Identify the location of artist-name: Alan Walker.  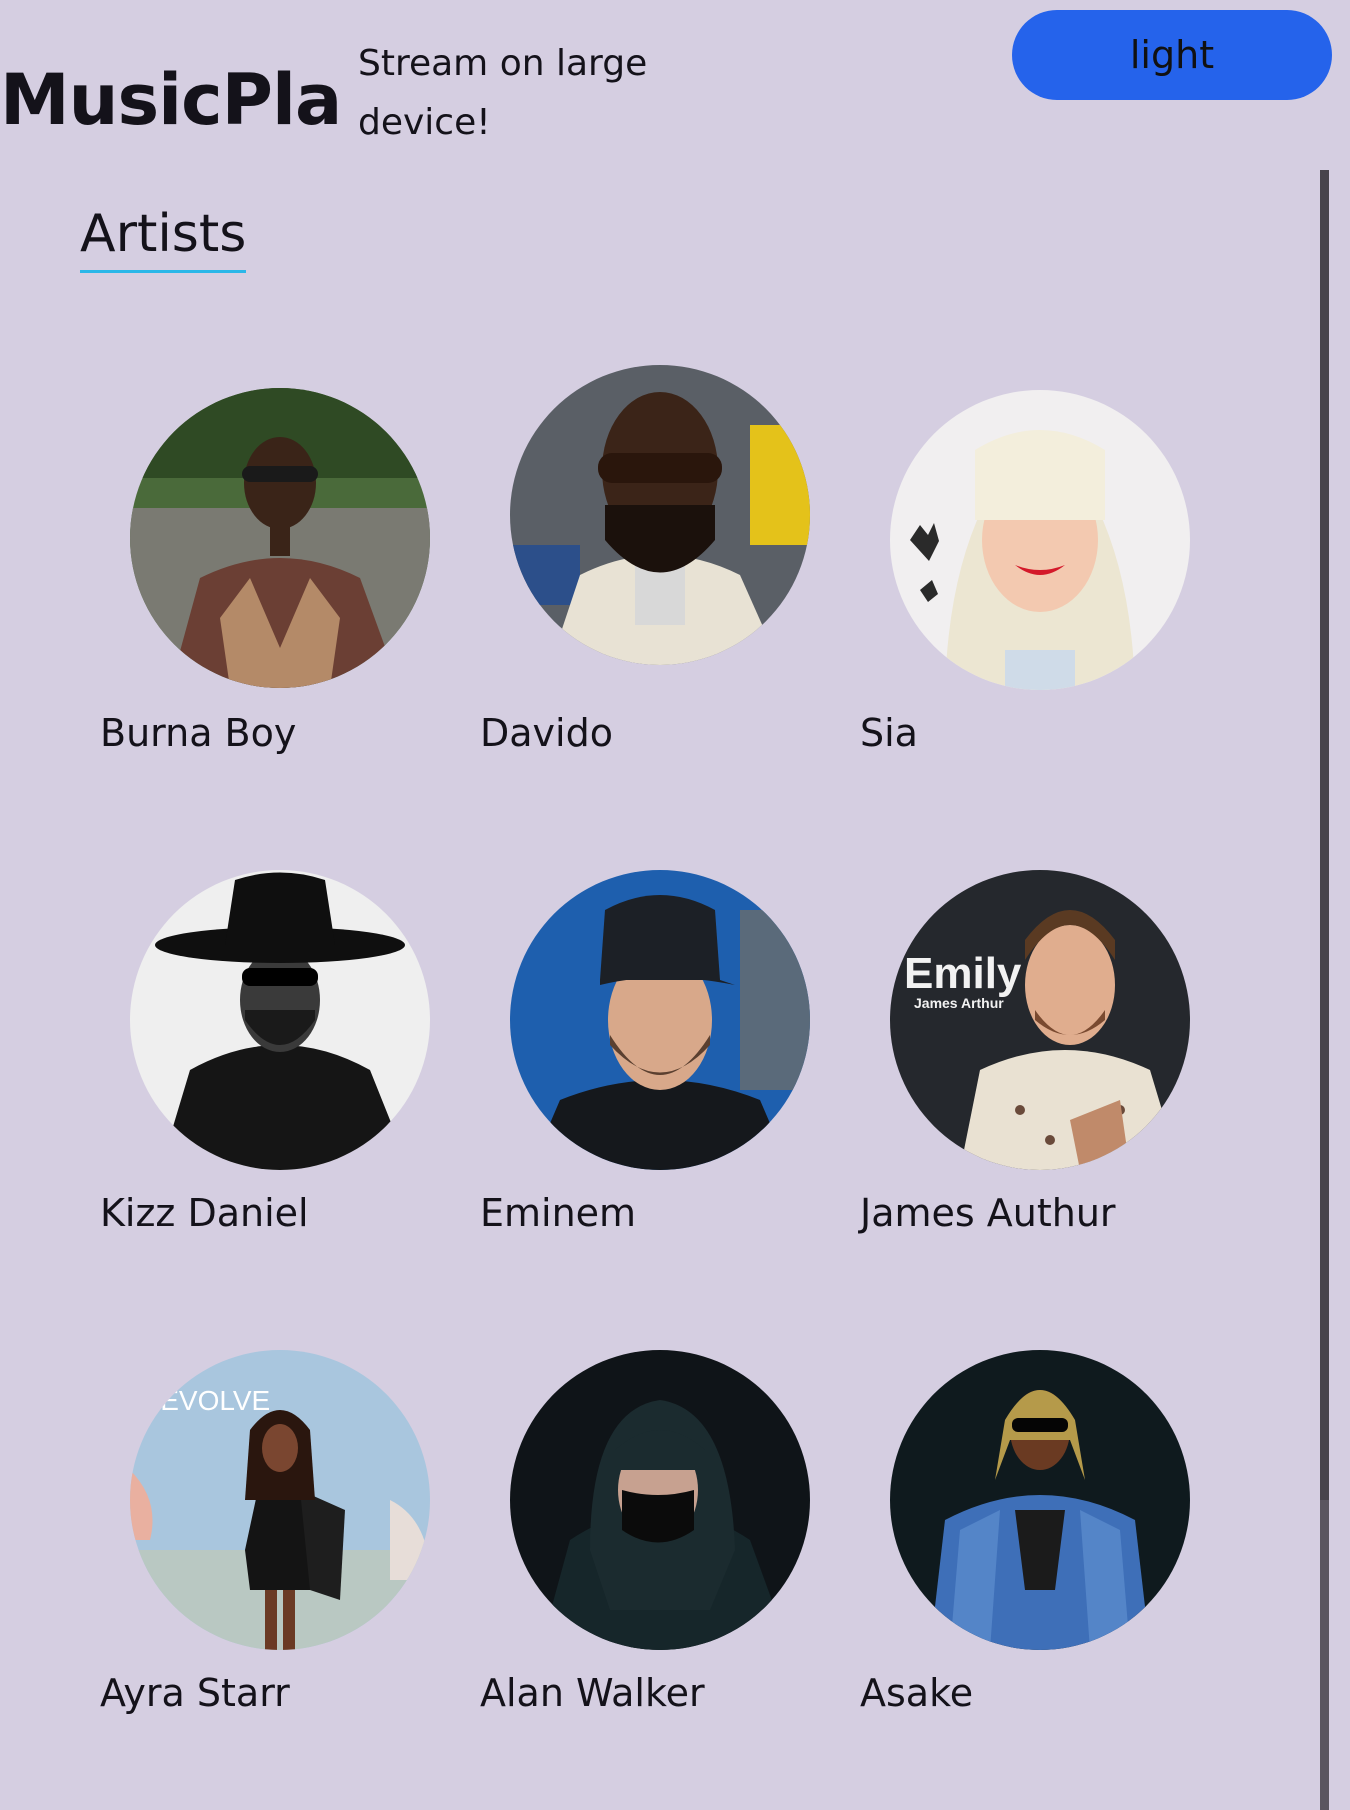
(592, 1693).